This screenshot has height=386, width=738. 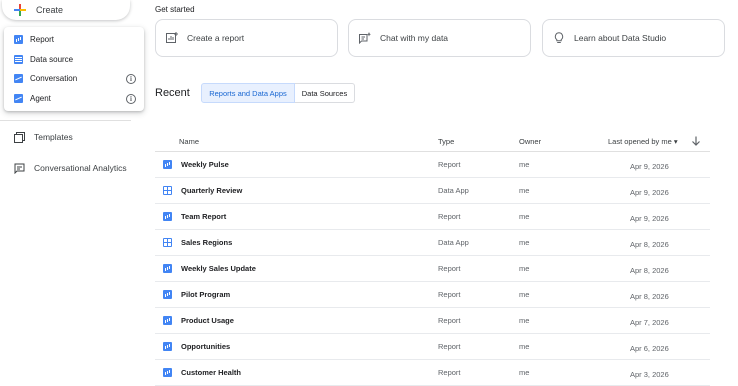 I want to click on table-row: Opportunities Report me Apr 6, 2026, so click(x=432, y=347).